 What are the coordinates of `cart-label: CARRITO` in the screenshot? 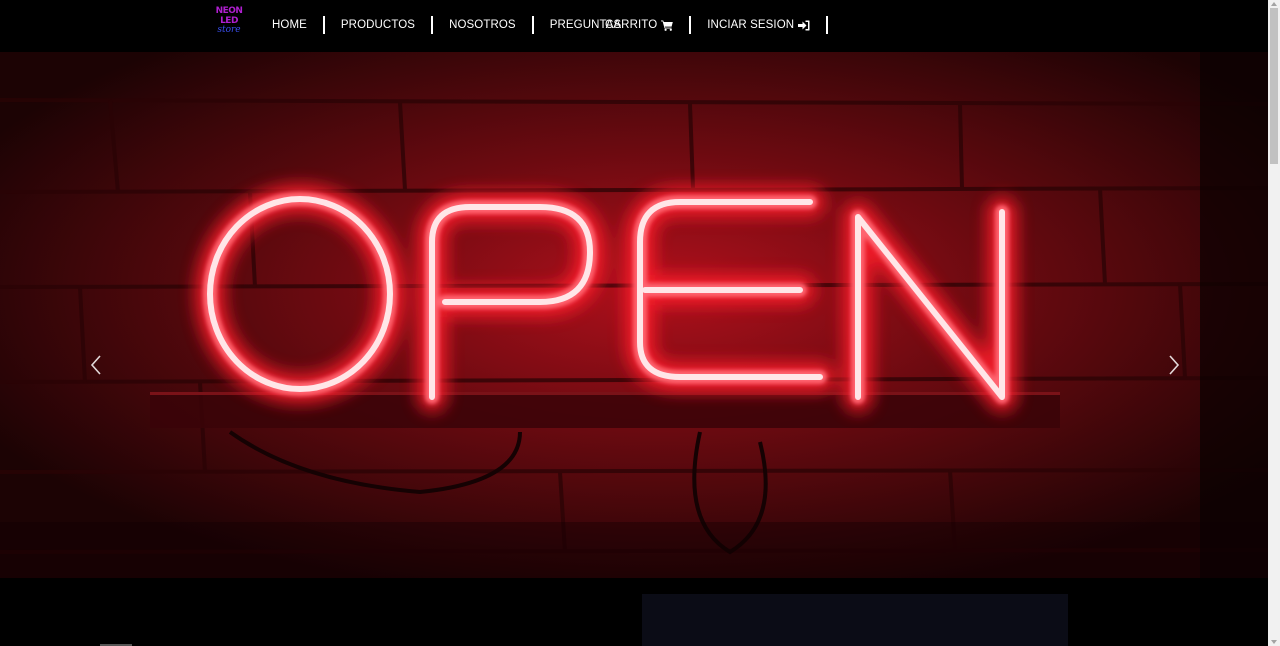 It's located at (631, 25).